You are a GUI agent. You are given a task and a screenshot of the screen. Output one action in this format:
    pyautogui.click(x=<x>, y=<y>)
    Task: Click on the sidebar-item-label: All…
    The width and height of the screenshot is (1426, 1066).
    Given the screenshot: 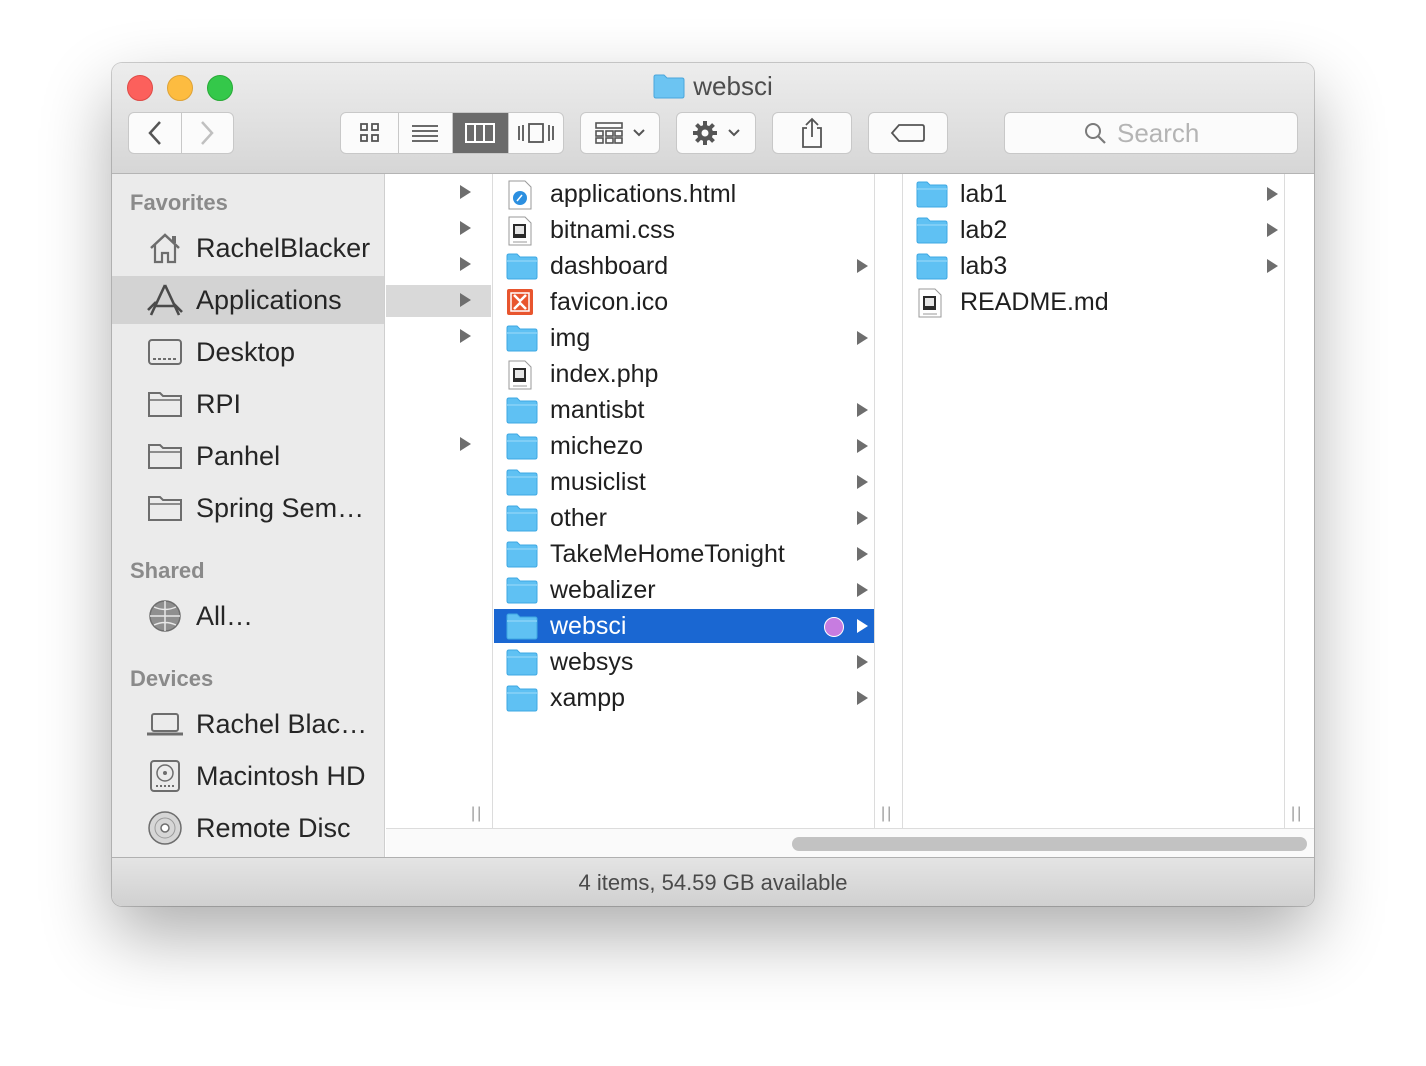 What is the action you would take?
    pyautogui.click(x=225, y=615)
    